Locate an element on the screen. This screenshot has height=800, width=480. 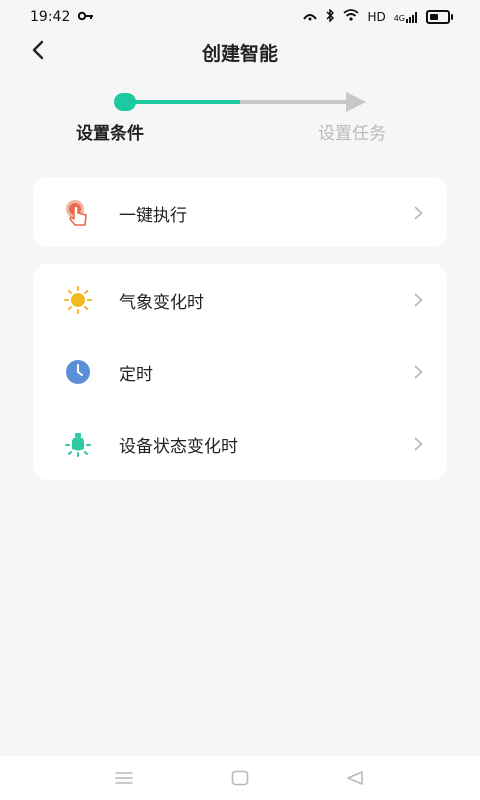
stepper: 设置条件 设置任务 is located at coordinates (240, 120).